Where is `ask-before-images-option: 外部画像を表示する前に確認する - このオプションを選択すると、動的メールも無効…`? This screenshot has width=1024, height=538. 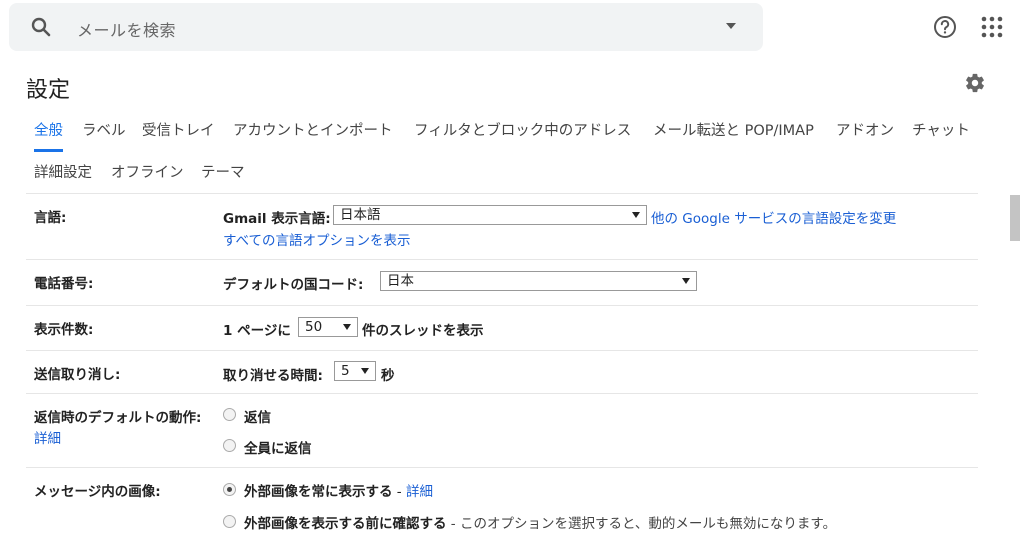 ask-before-images-option: 外部画像を表示する前に確認する - このオプションを選択すると、動的メールも無効… is located at coordinates (540, 522).